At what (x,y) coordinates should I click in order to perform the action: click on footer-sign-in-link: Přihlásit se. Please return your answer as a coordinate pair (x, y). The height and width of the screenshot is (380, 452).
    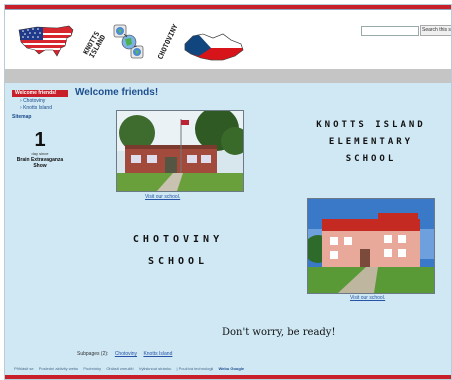
    Looking at the image, I should click on (24, 368).